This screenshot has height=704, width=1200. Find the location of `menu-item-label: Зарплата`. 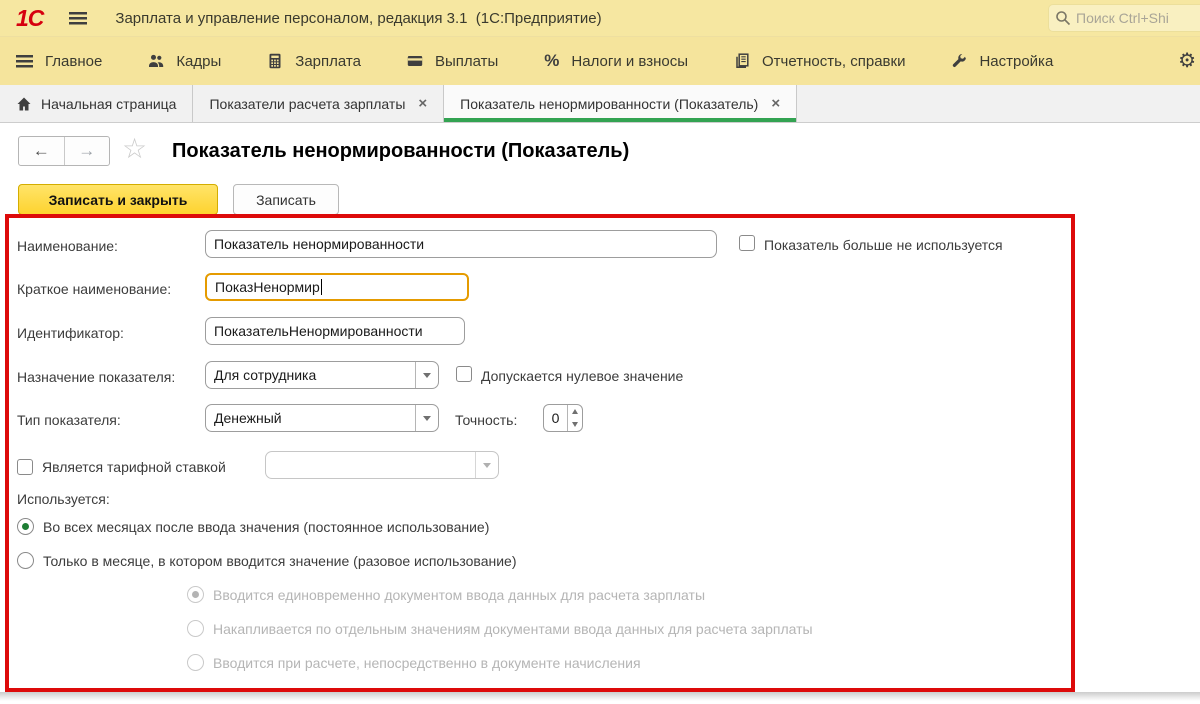

menu-item-label: Зарплата is located at coordinates (328, 61).